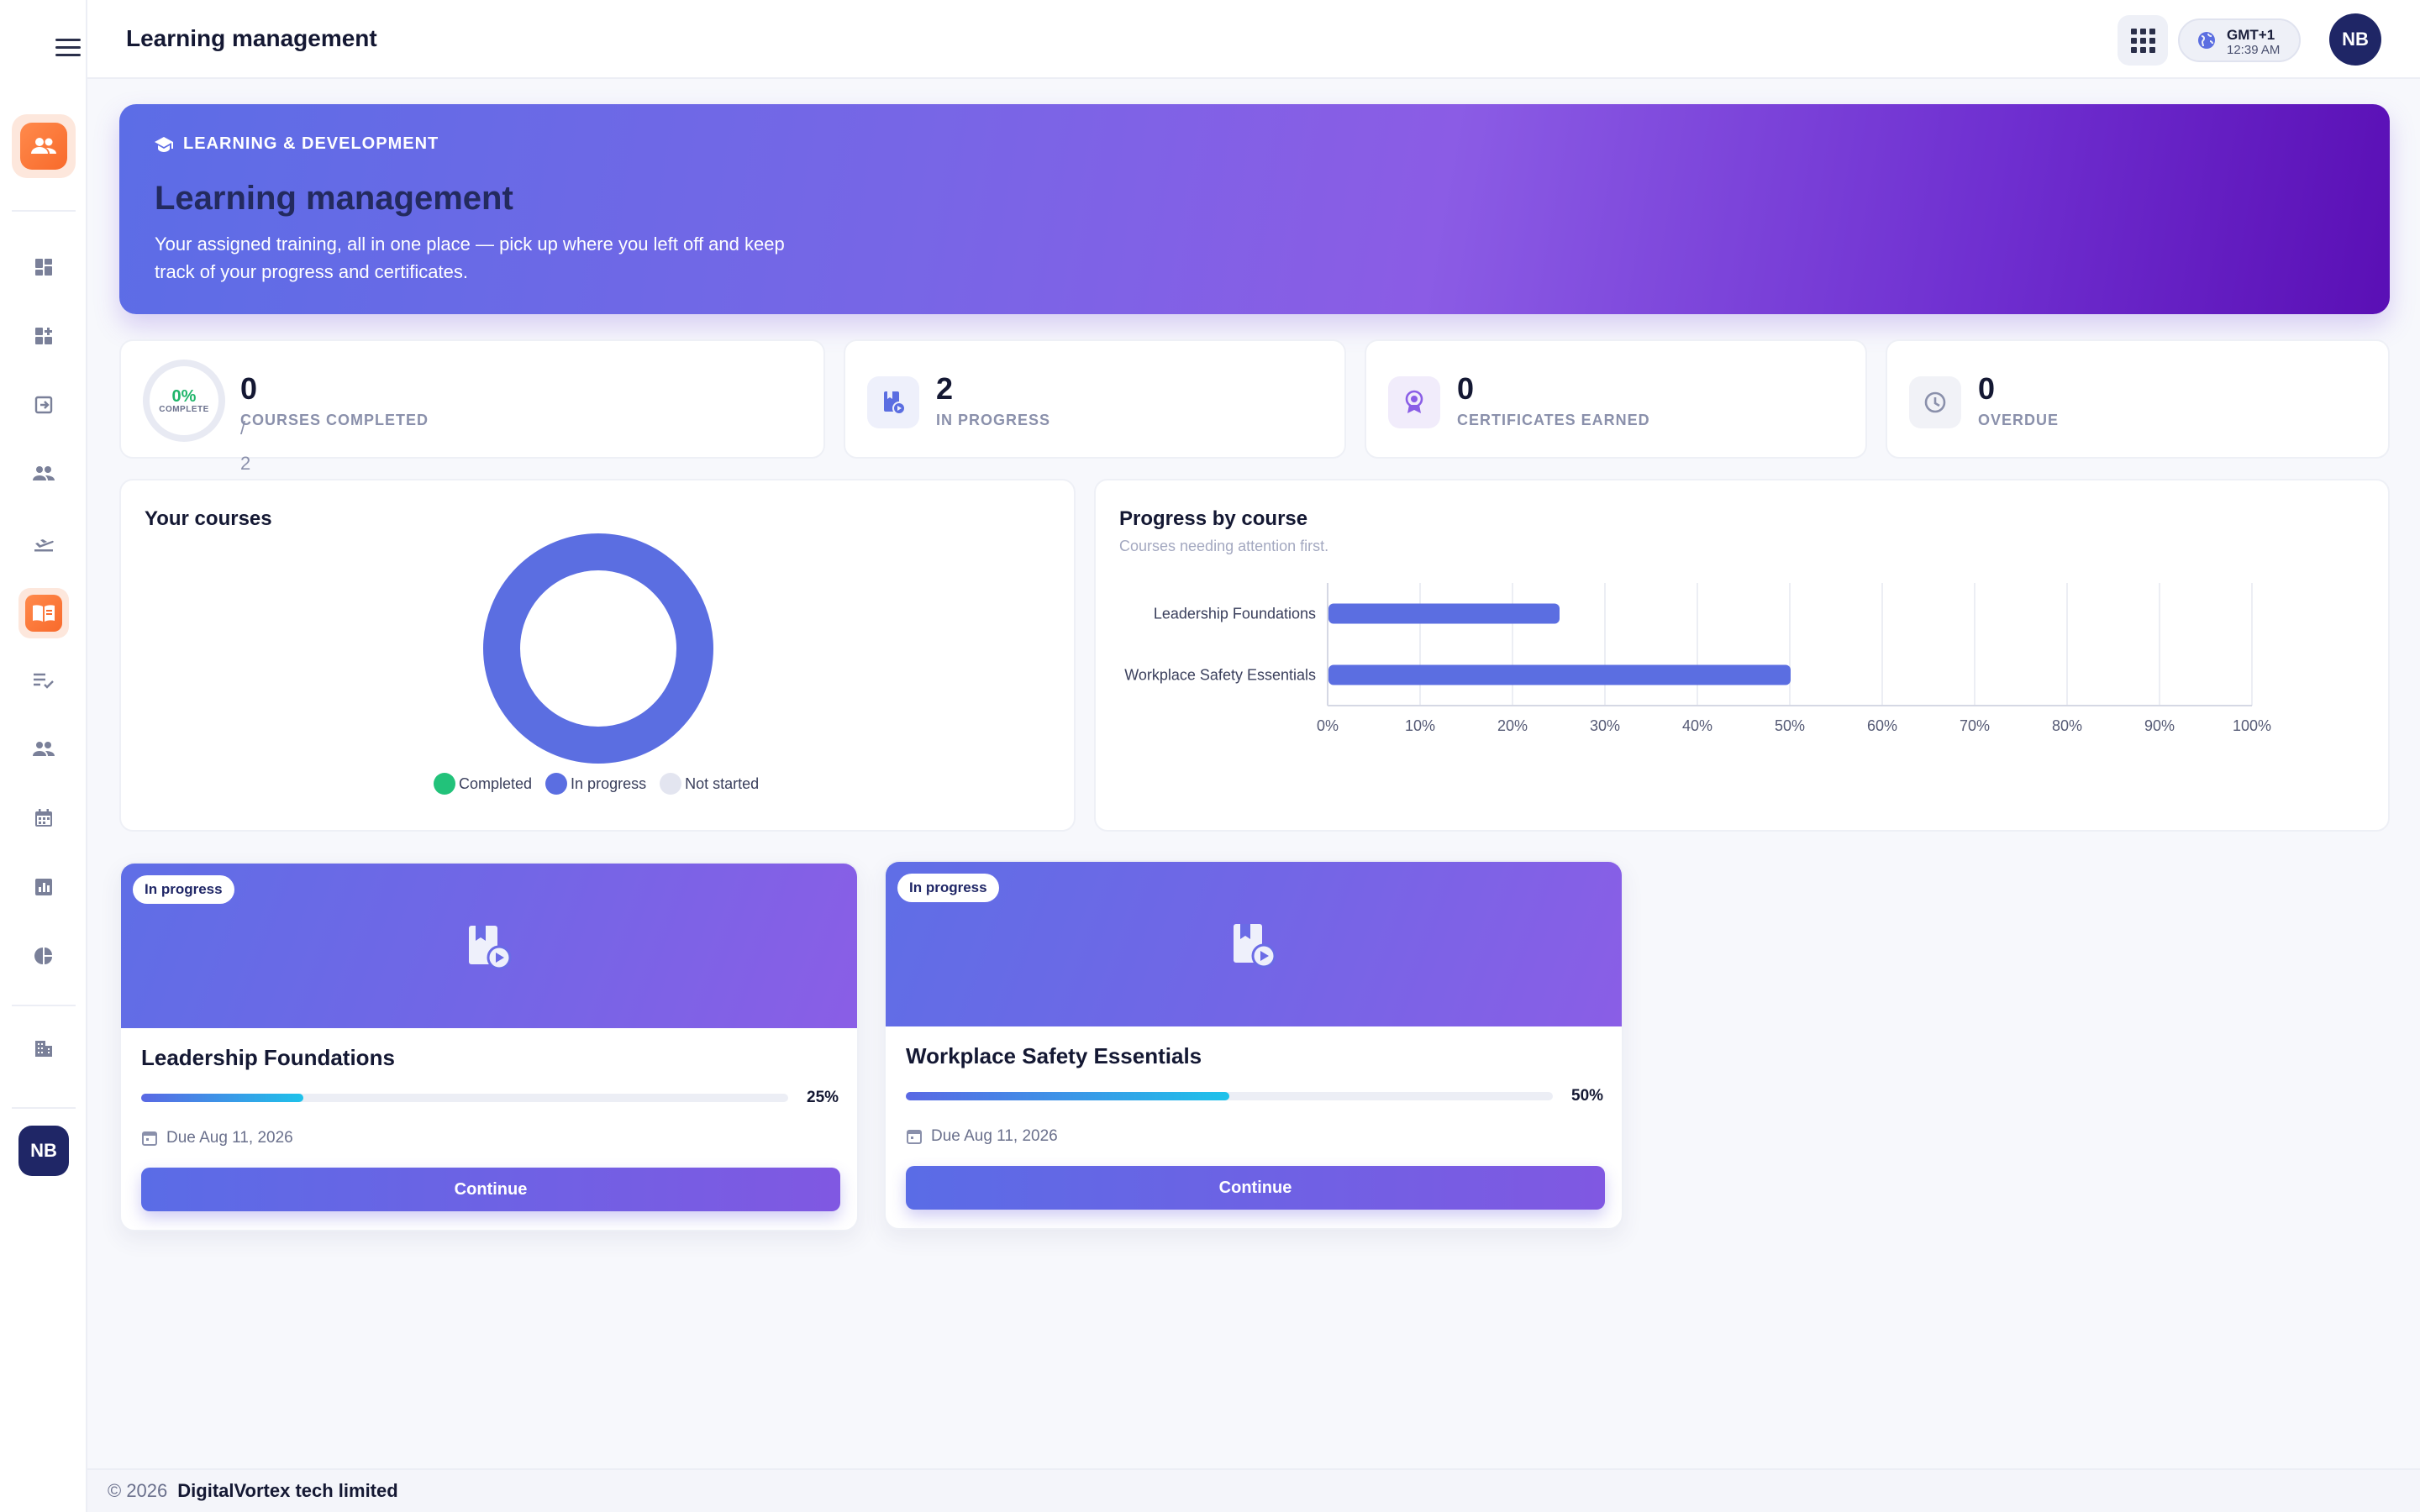  What do you see at coordinates (1512, 725) in the screenshot?
I see `x-tick-label: 20%` at bounding box center [1512, 725].